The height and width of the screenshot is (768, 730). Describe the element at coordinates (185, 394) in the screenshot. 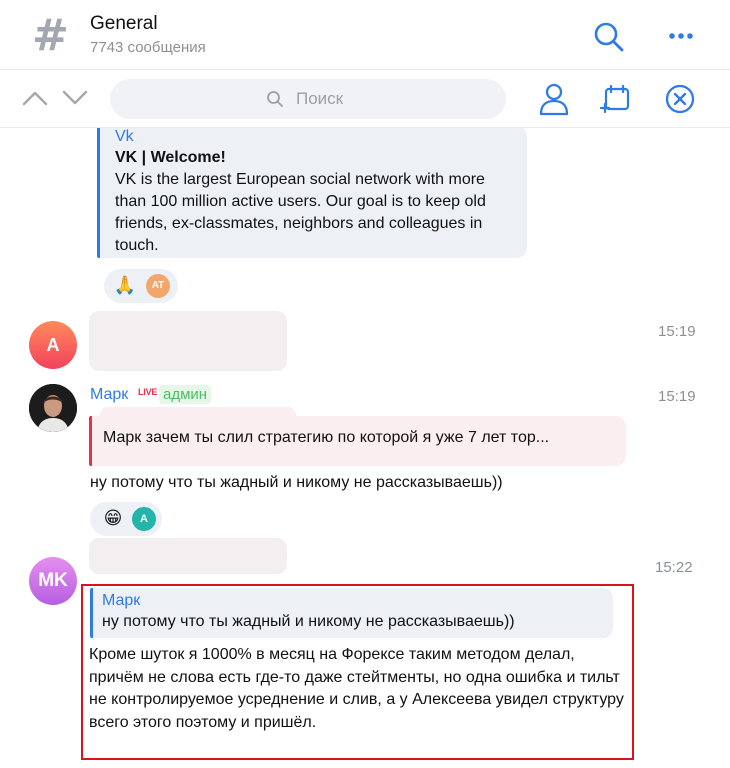

I see `admin-badge: админ` at that location.